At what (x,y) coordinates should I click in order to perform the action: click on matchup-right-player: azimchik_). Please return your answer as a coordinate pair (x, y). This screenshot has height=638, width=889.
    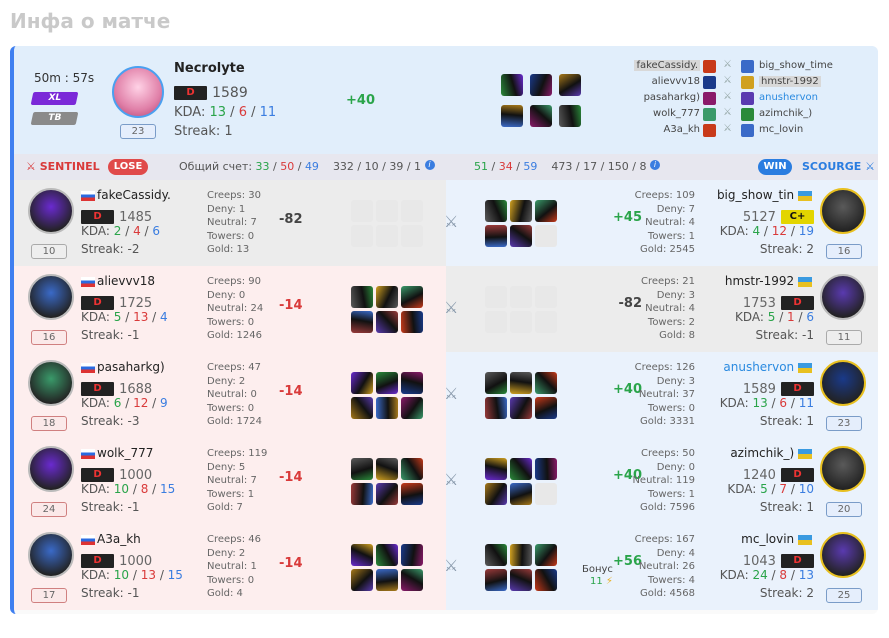
    Looking at the image, I should click on (785, 113).